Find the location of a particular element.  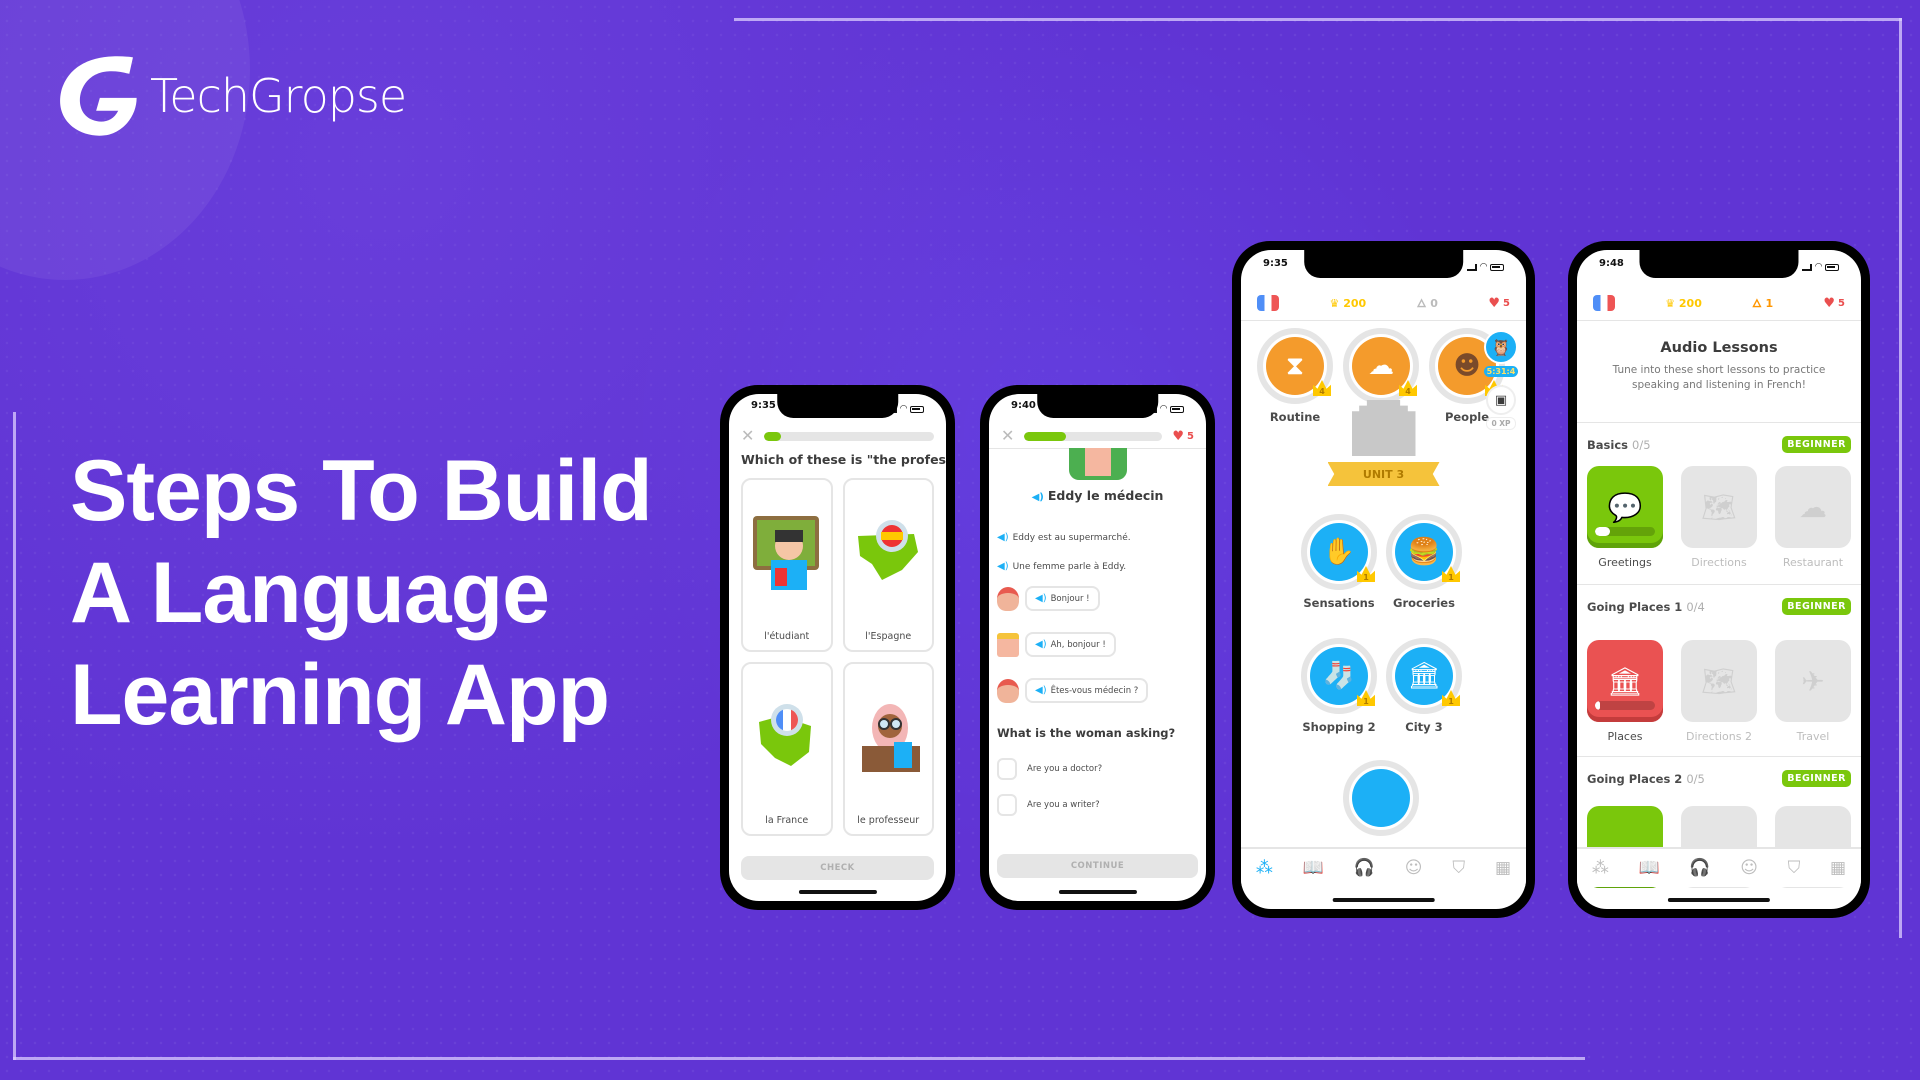

streak-counter: 🜂 1 is located at coordinates (1762, 303).